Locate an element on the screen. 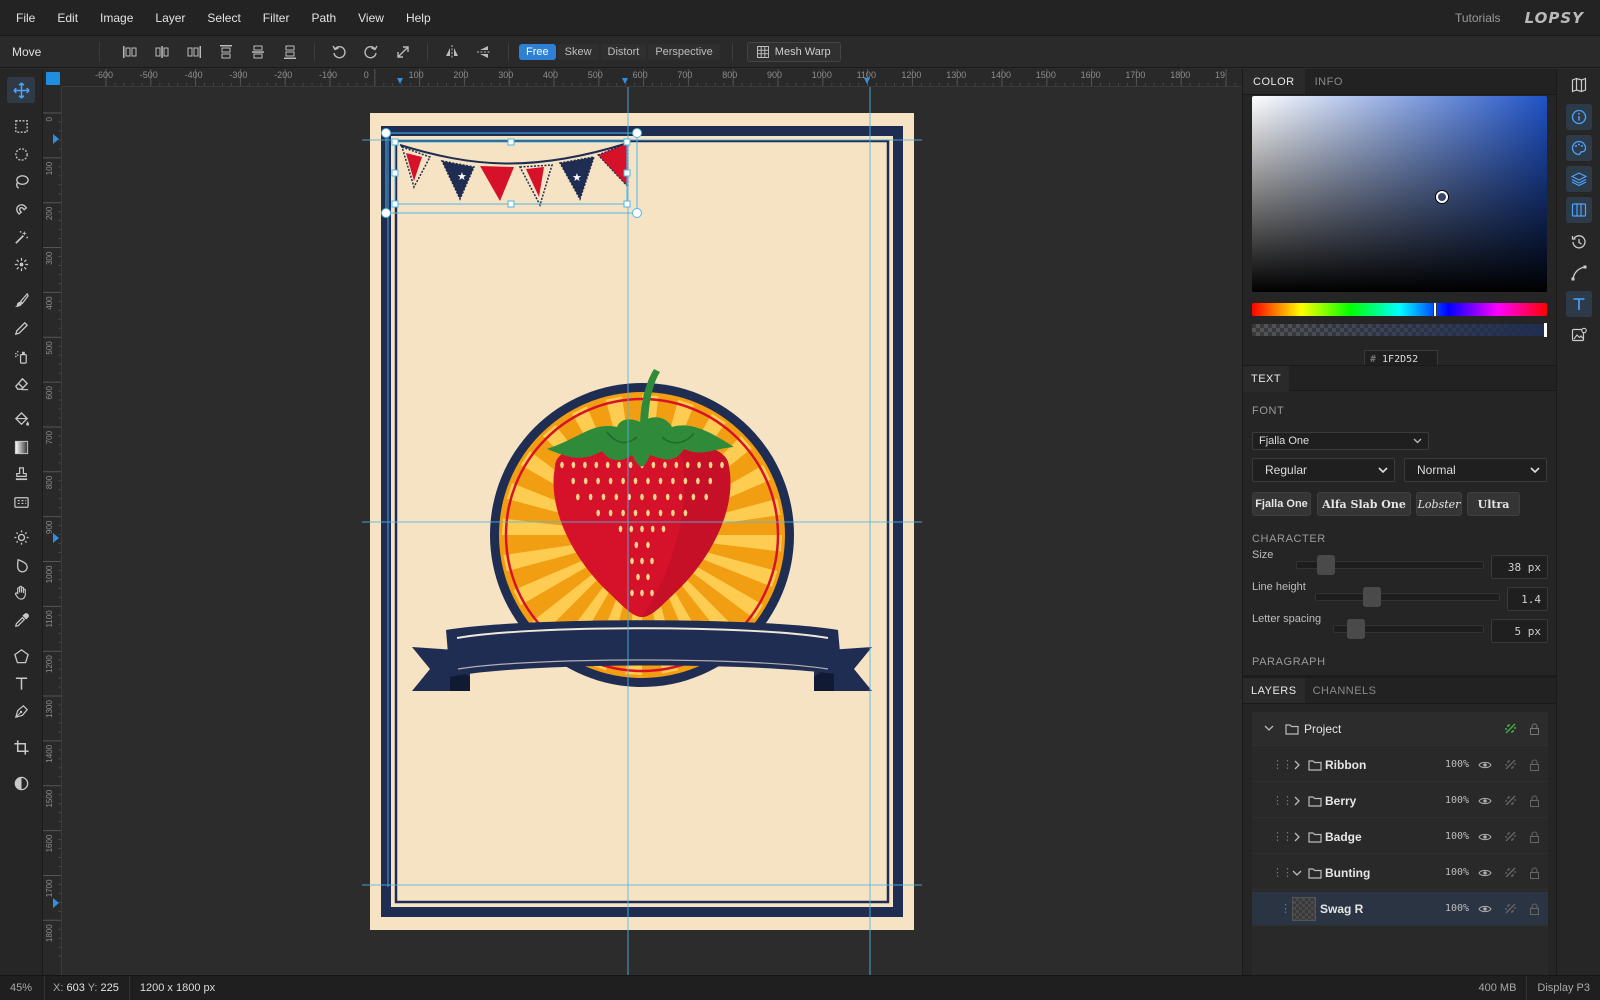  font-chip-lobster: Lobster is located at coordinates (1439, 504).